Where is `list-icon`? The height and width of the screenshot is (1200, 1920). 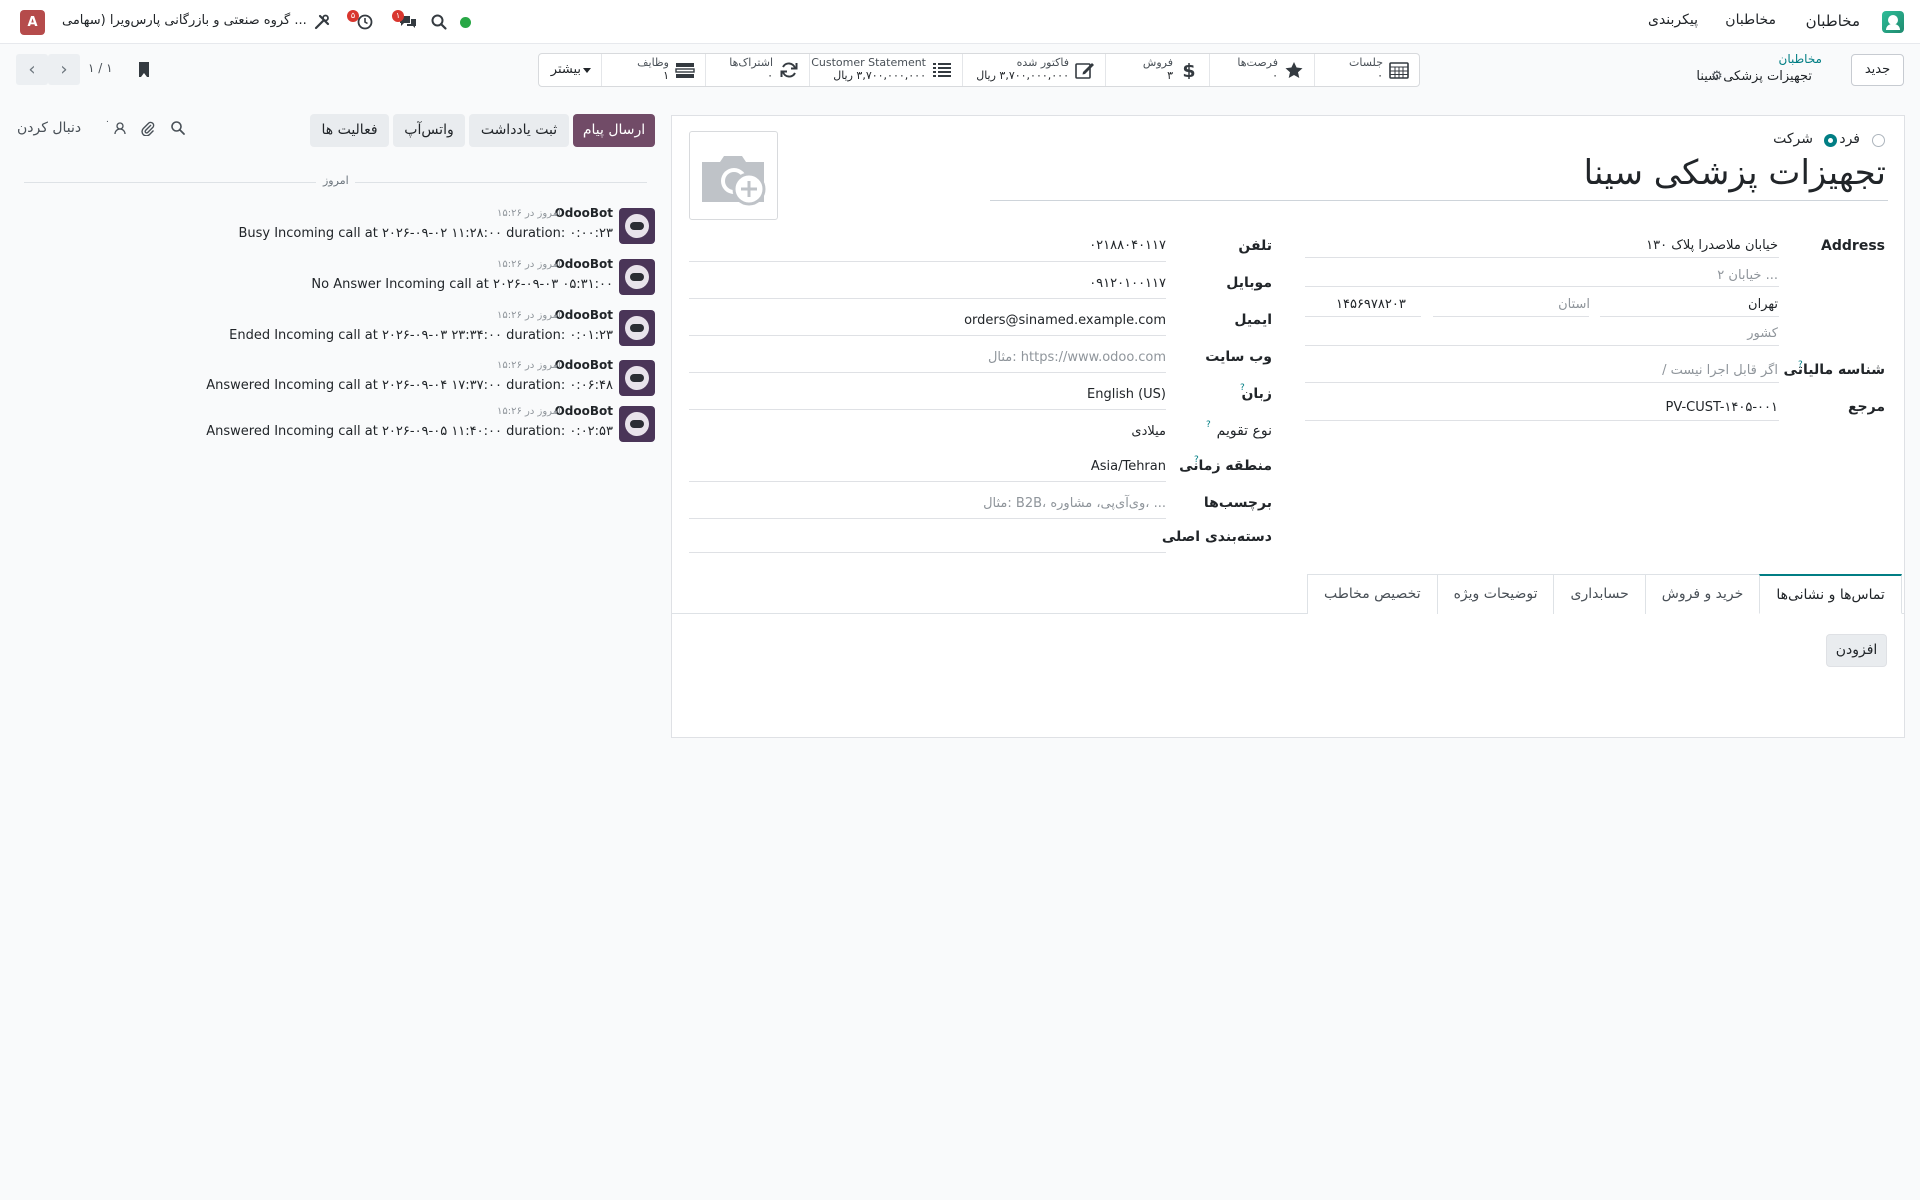 list-icon is located at coordinates (942, 70).